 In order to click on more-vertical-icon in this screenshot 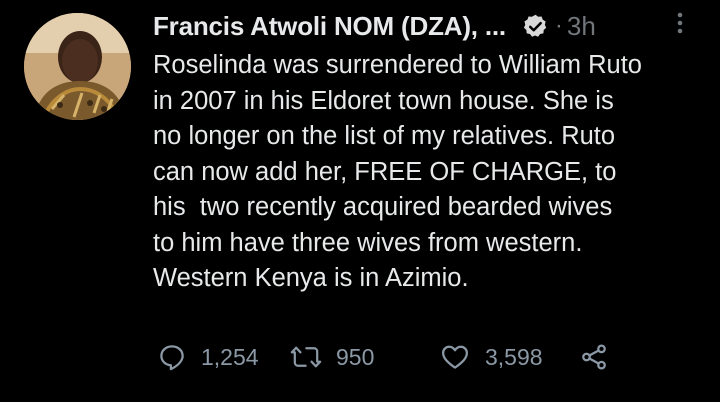, I will do `click(680, 23)`.